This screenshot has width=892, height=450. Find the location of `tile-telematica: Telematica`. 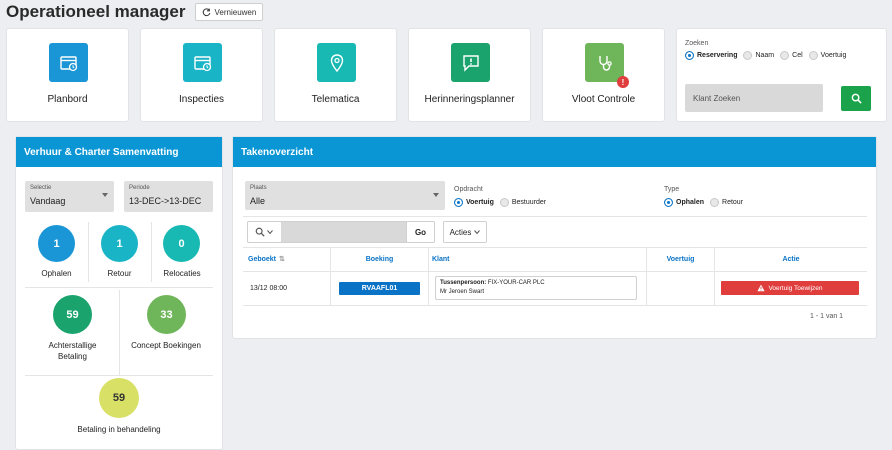

tile-telematica: Telematica is located at coordinates (335, 75).